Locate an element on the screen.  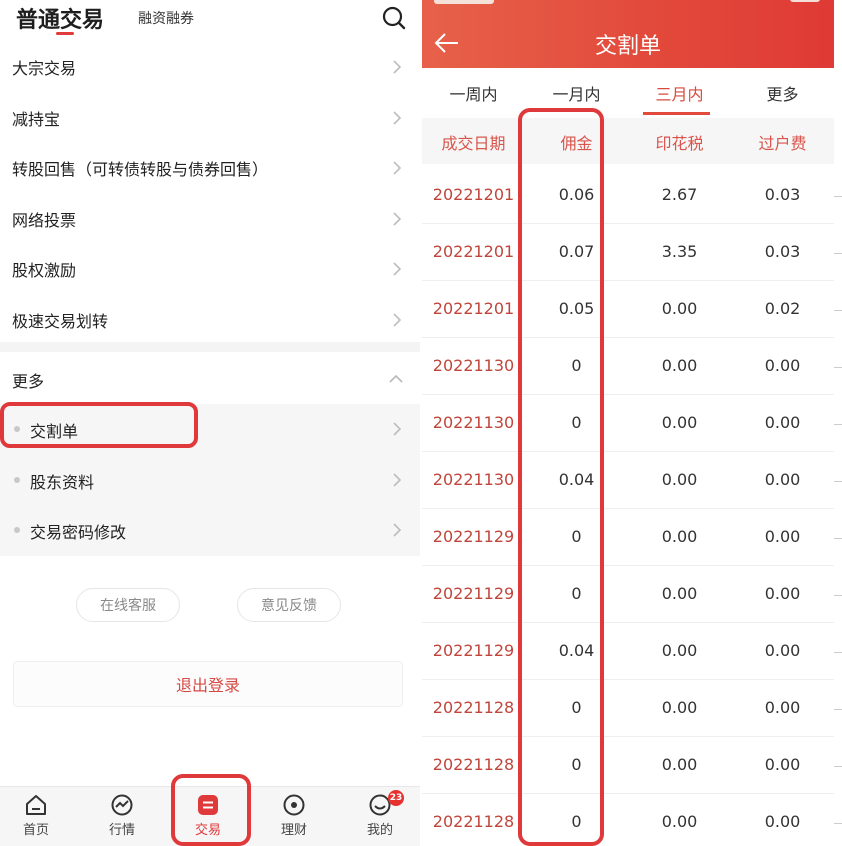
cell-transfer-fee: 0.03 is located at coordinates (782, 251).